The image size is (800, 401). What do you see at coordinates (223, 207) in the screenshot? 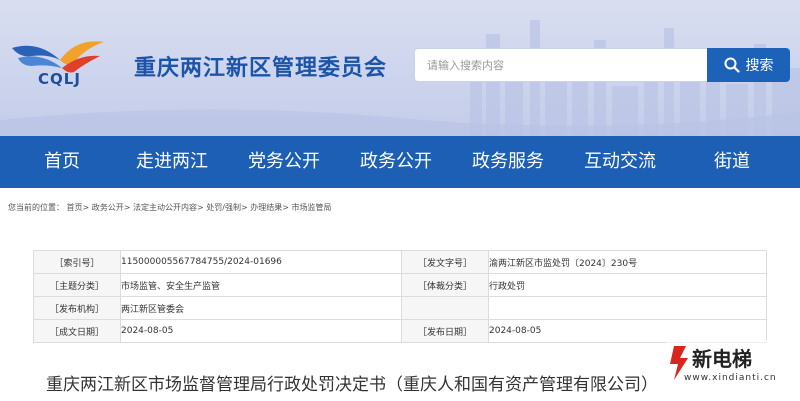
I see `breadcrumb-penalty: 处罚/强制` at bounding box center [223, 207].